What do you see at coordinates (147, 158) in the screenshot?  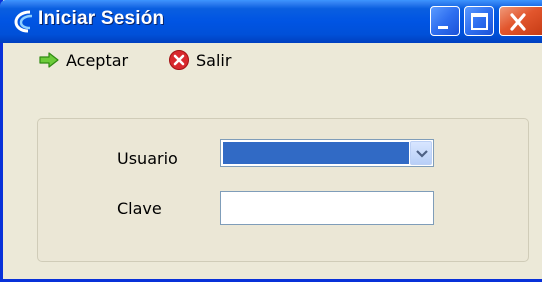 I see `user-label: Usuario` at bounding box center [147, 158].